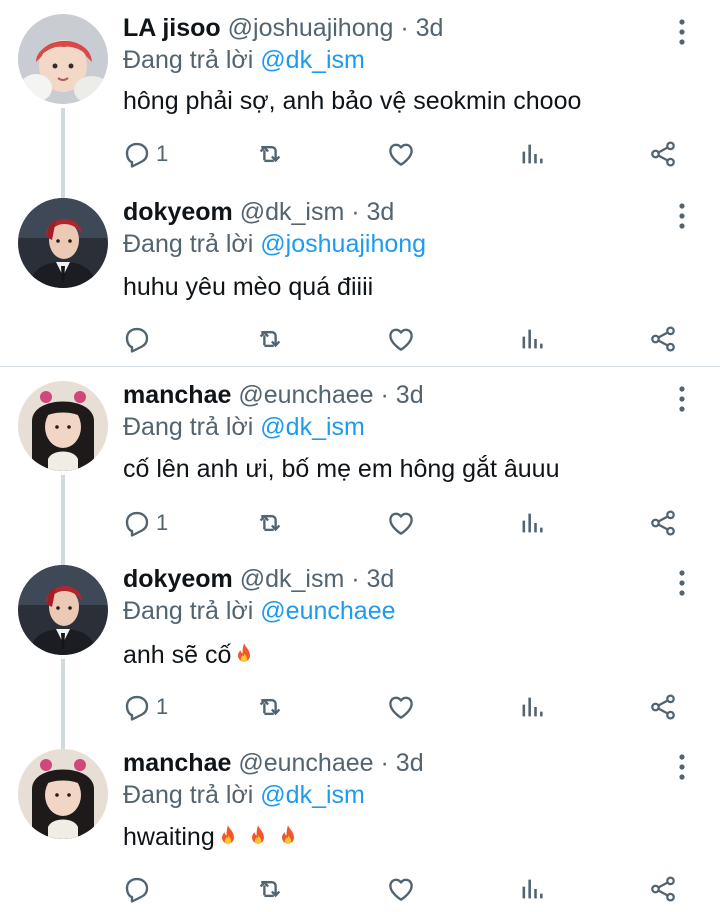  Describe the element at coordinates (248, 287) in the screenshot. I see `tweet-text: huhu yêu mèo quá điiii` at that location.